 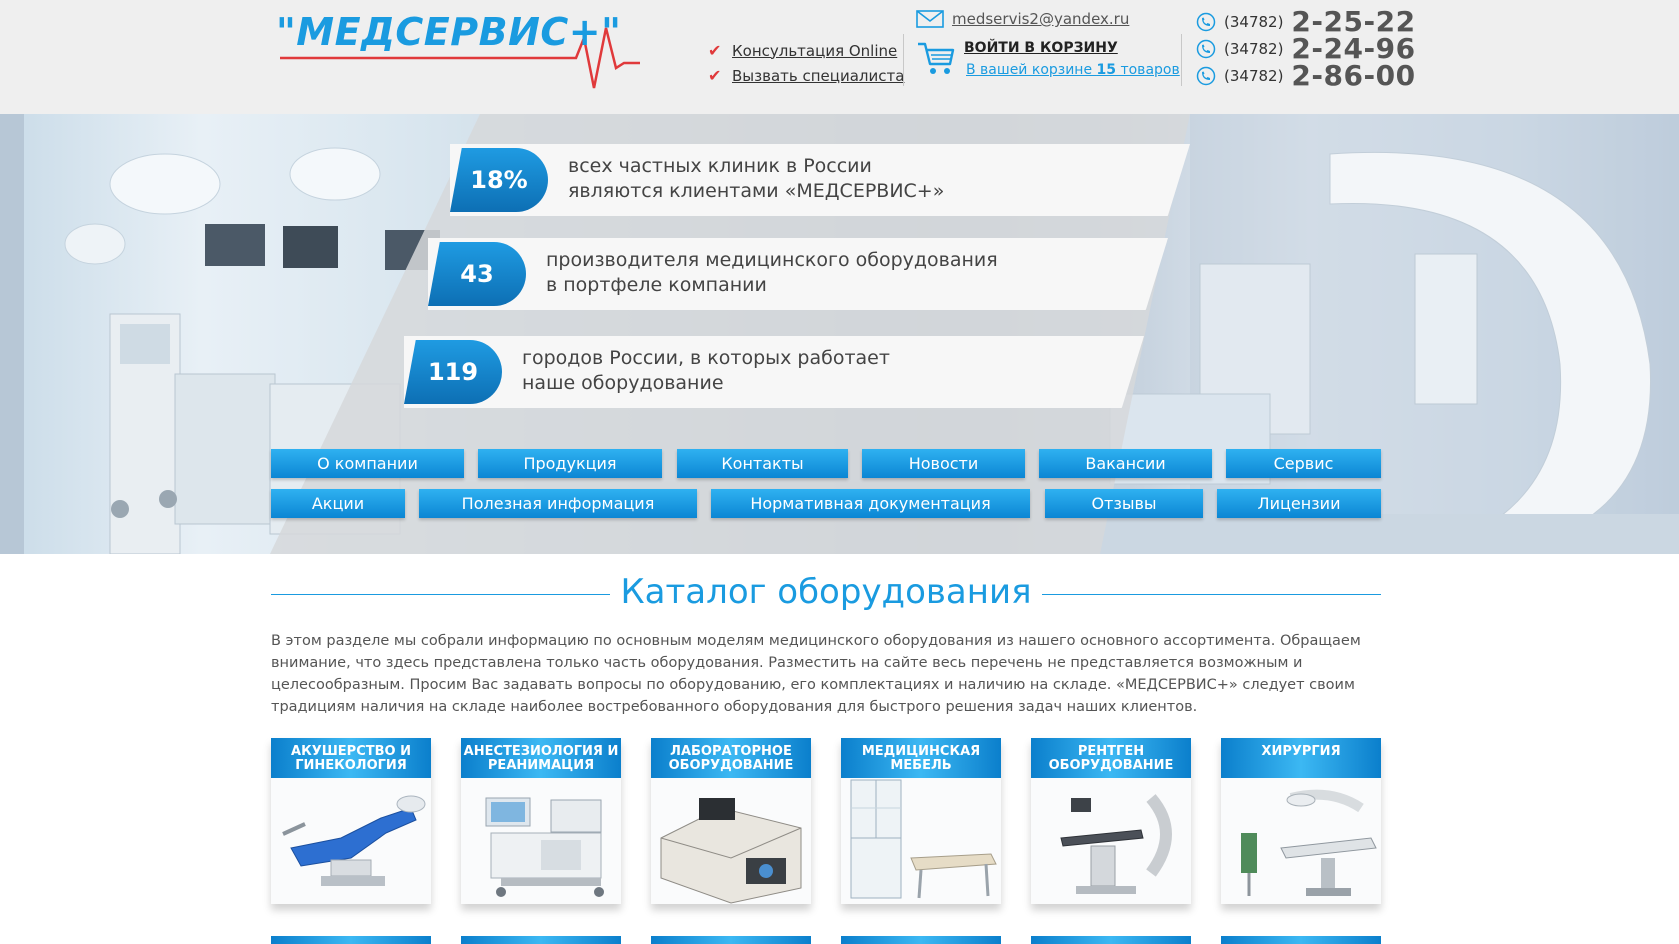 What do you see at coordinates (1031, 70) in the screenshot?
I see `cart-count-prefix: В вашей корзине` at bounding box center [1031, 70].